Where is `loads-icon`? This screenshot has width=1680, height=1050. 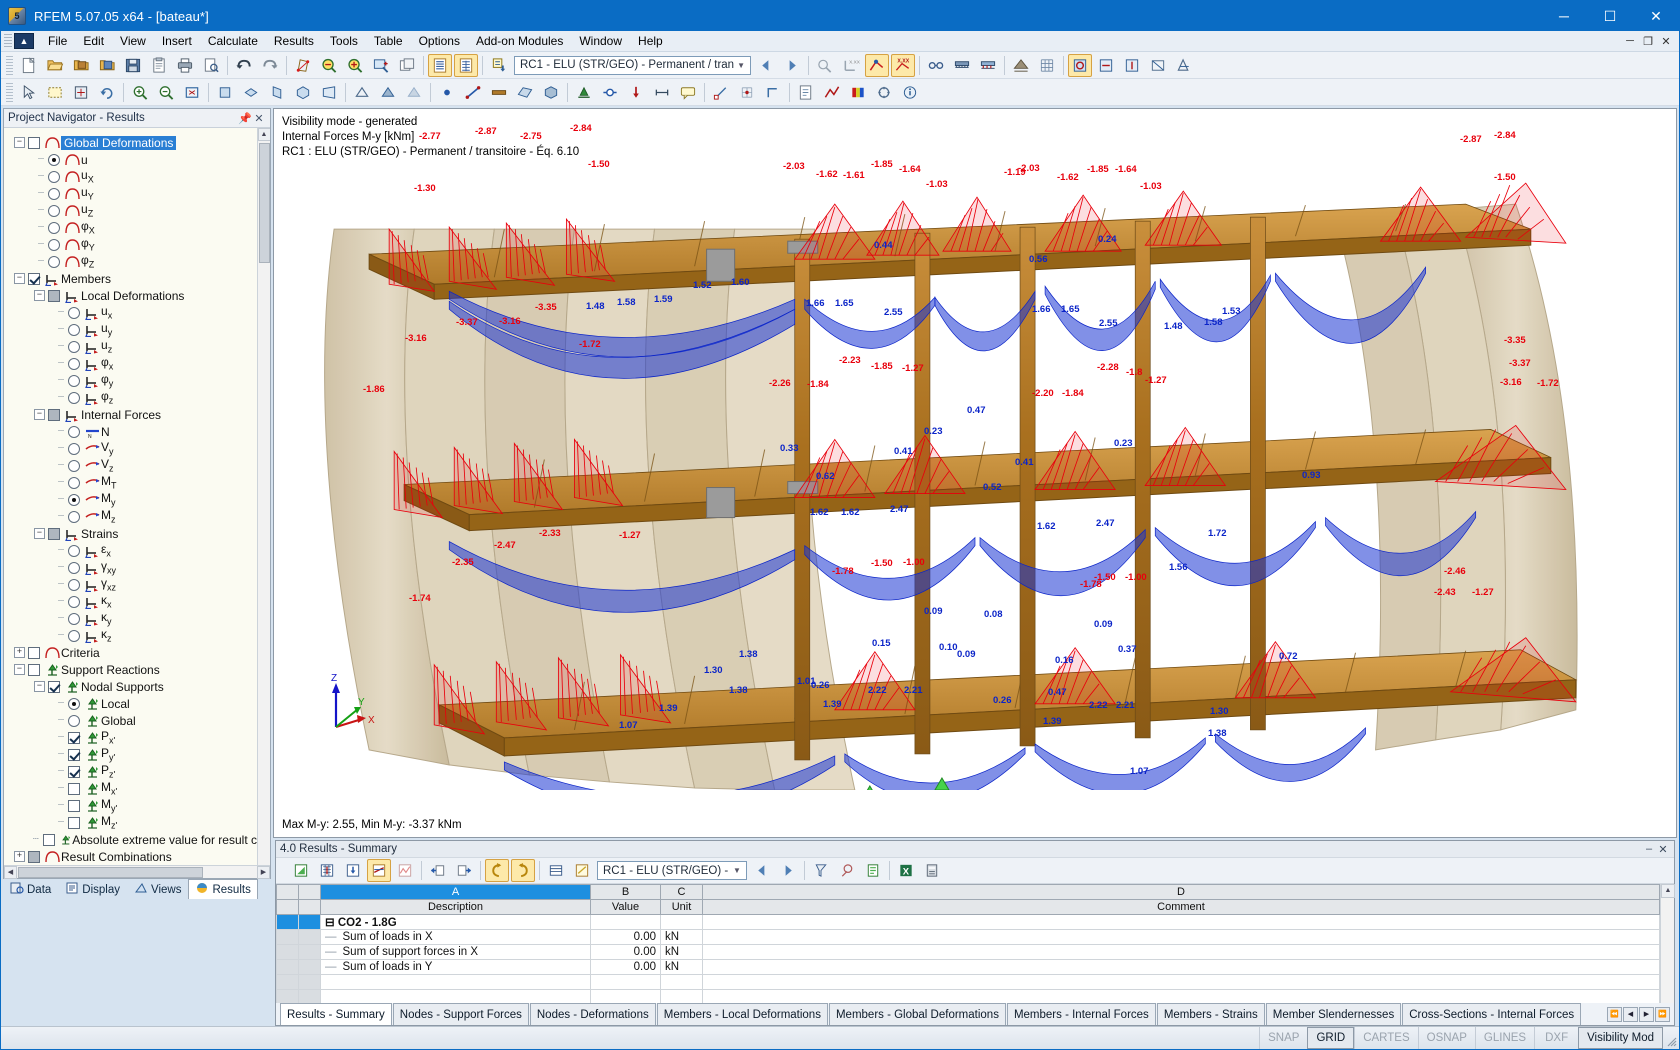 loads-icon is located at coordinates (988, 65).